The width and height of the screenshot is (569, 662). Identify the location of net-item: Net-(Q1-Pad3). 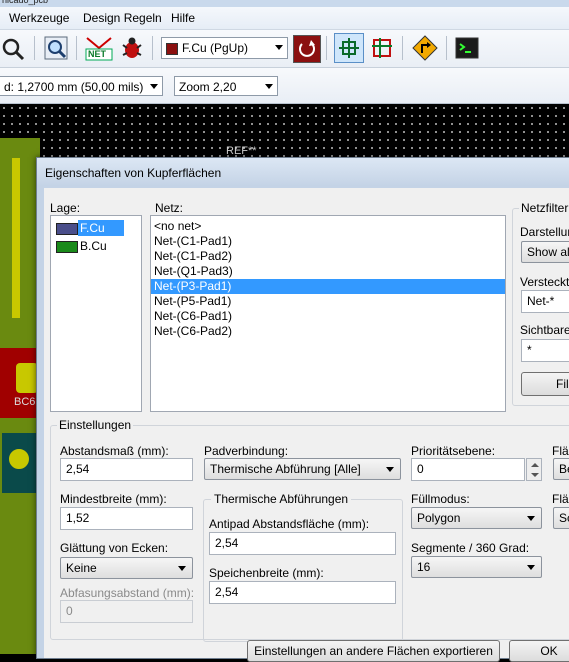
(328, 271).